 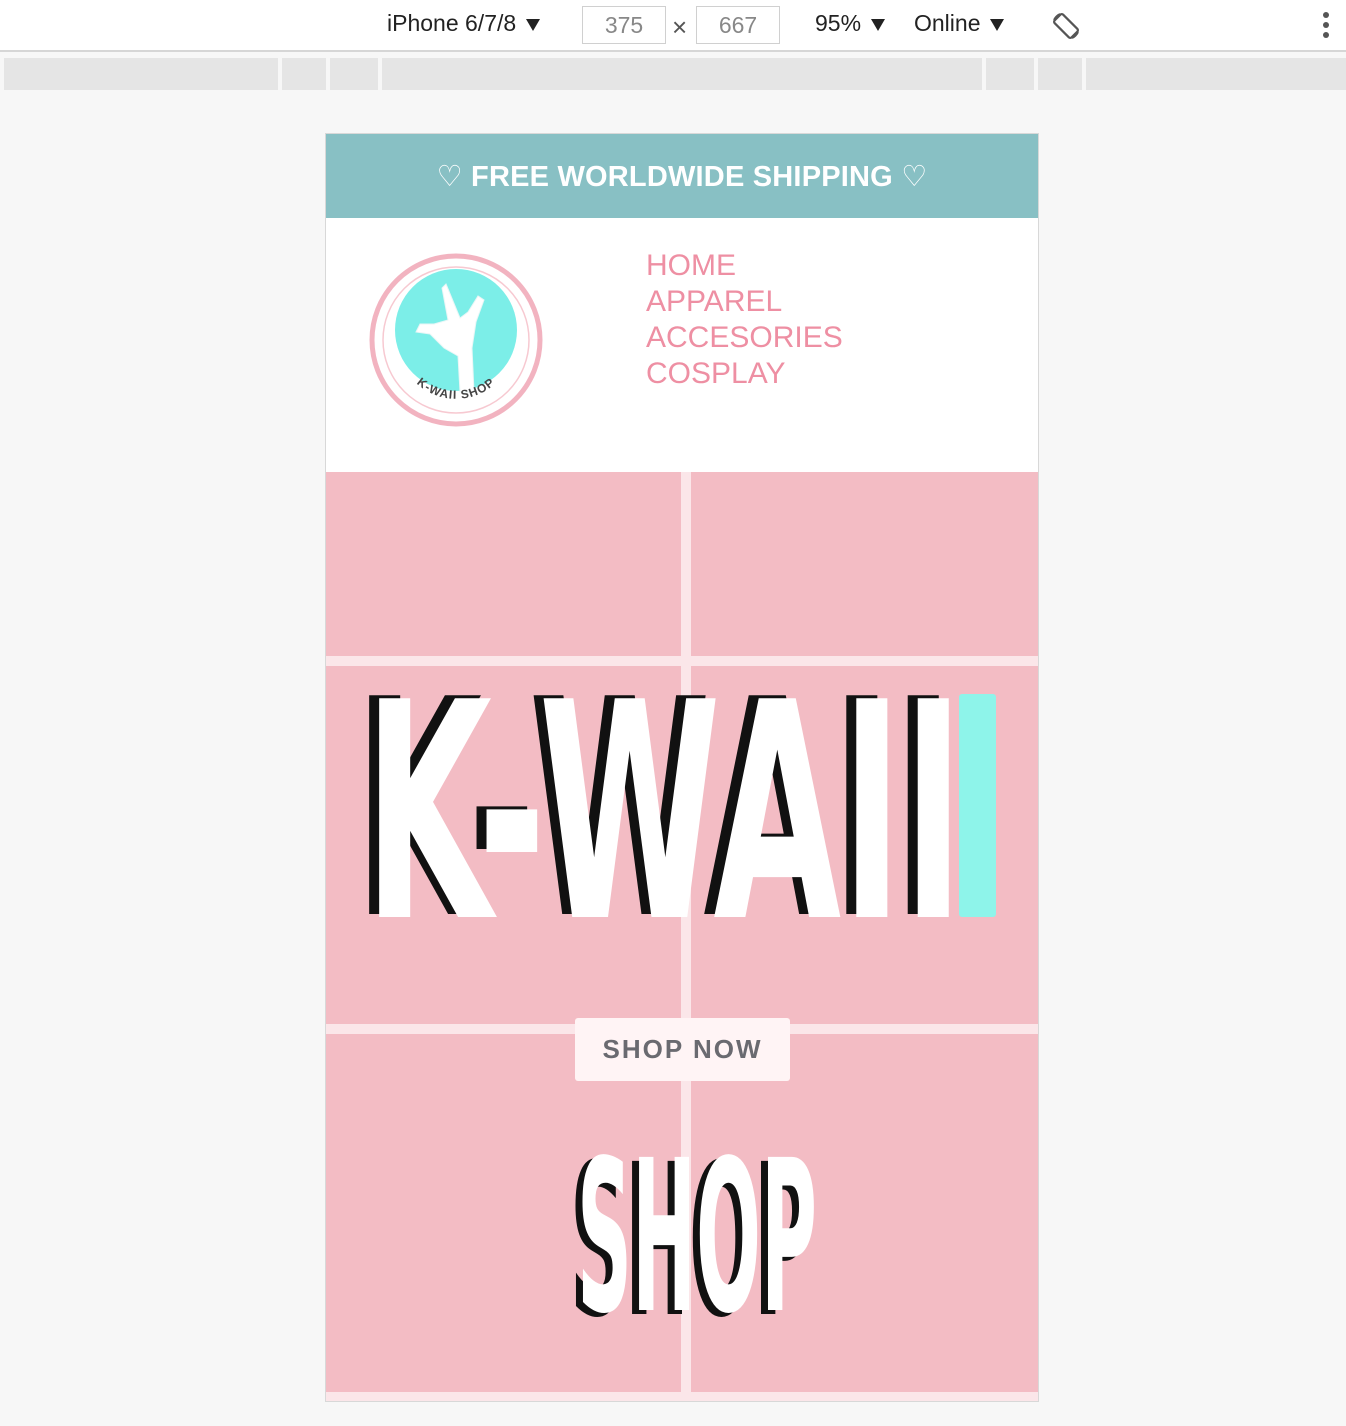 What do you see at coordinates (977, 805) in the screenshot?
I see `hero-accent-bar` at bounding box center [977, 805].